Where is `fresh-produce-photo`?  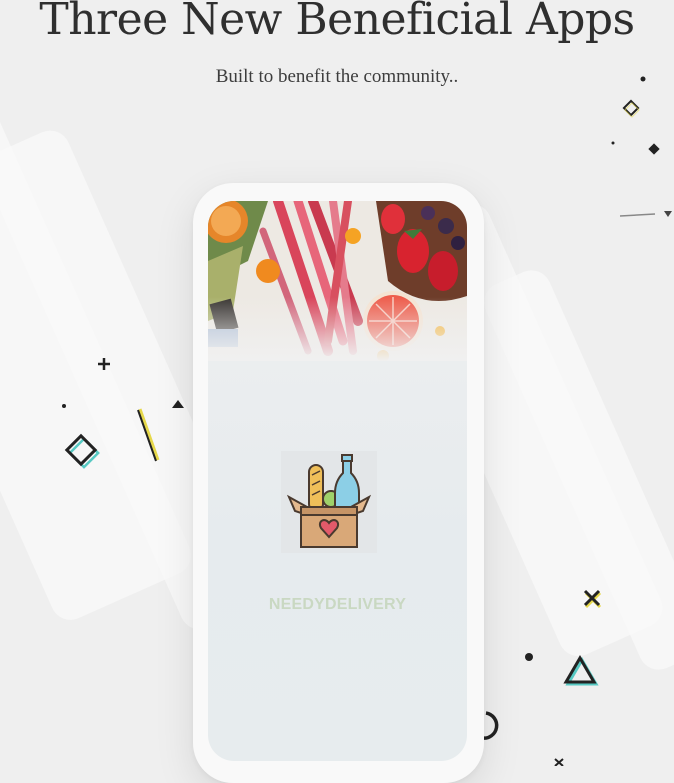
fresh-produce-photo is located at coordinates (337, 281).